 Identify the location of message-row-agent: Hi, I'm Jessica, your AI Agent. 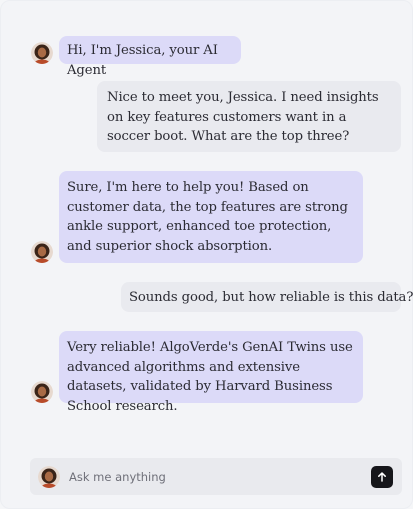
(136, 57).